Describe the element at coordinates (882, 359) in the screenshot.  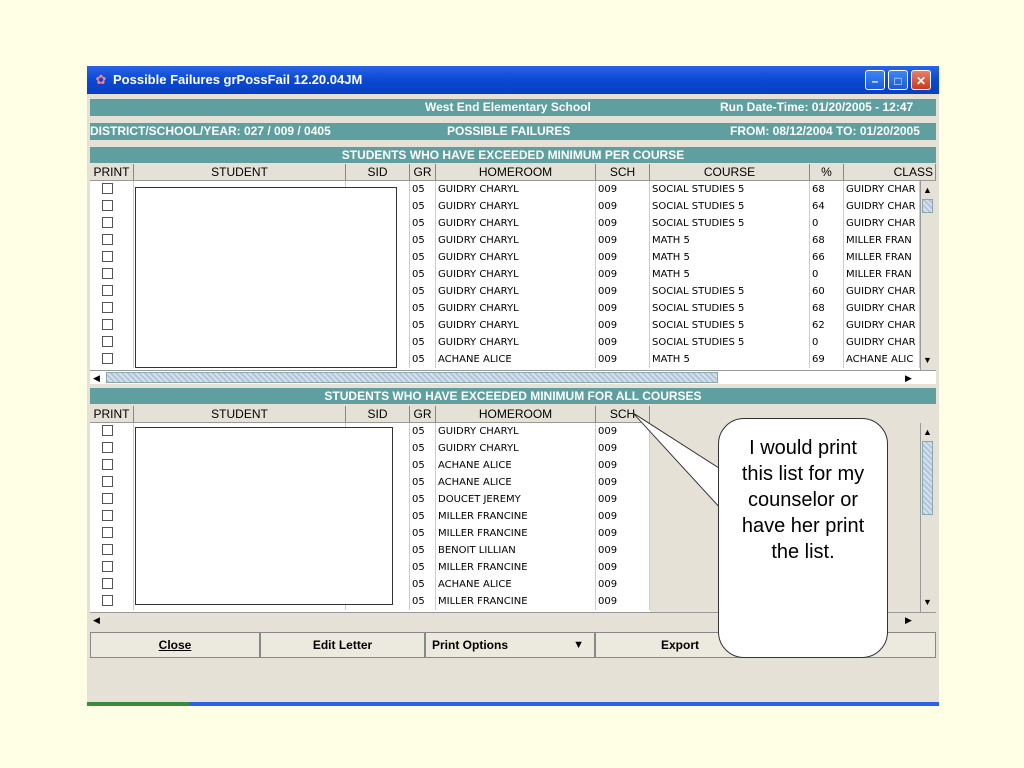
I see `cell-class: ACHANE ALIC` at that location.